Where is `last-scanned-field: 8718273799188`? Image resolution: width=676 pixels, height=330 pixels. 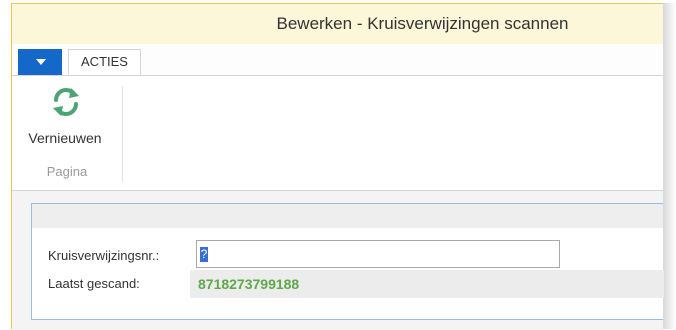 last-scanned-field: 8718273799188 is located at coordinates (427, 284).